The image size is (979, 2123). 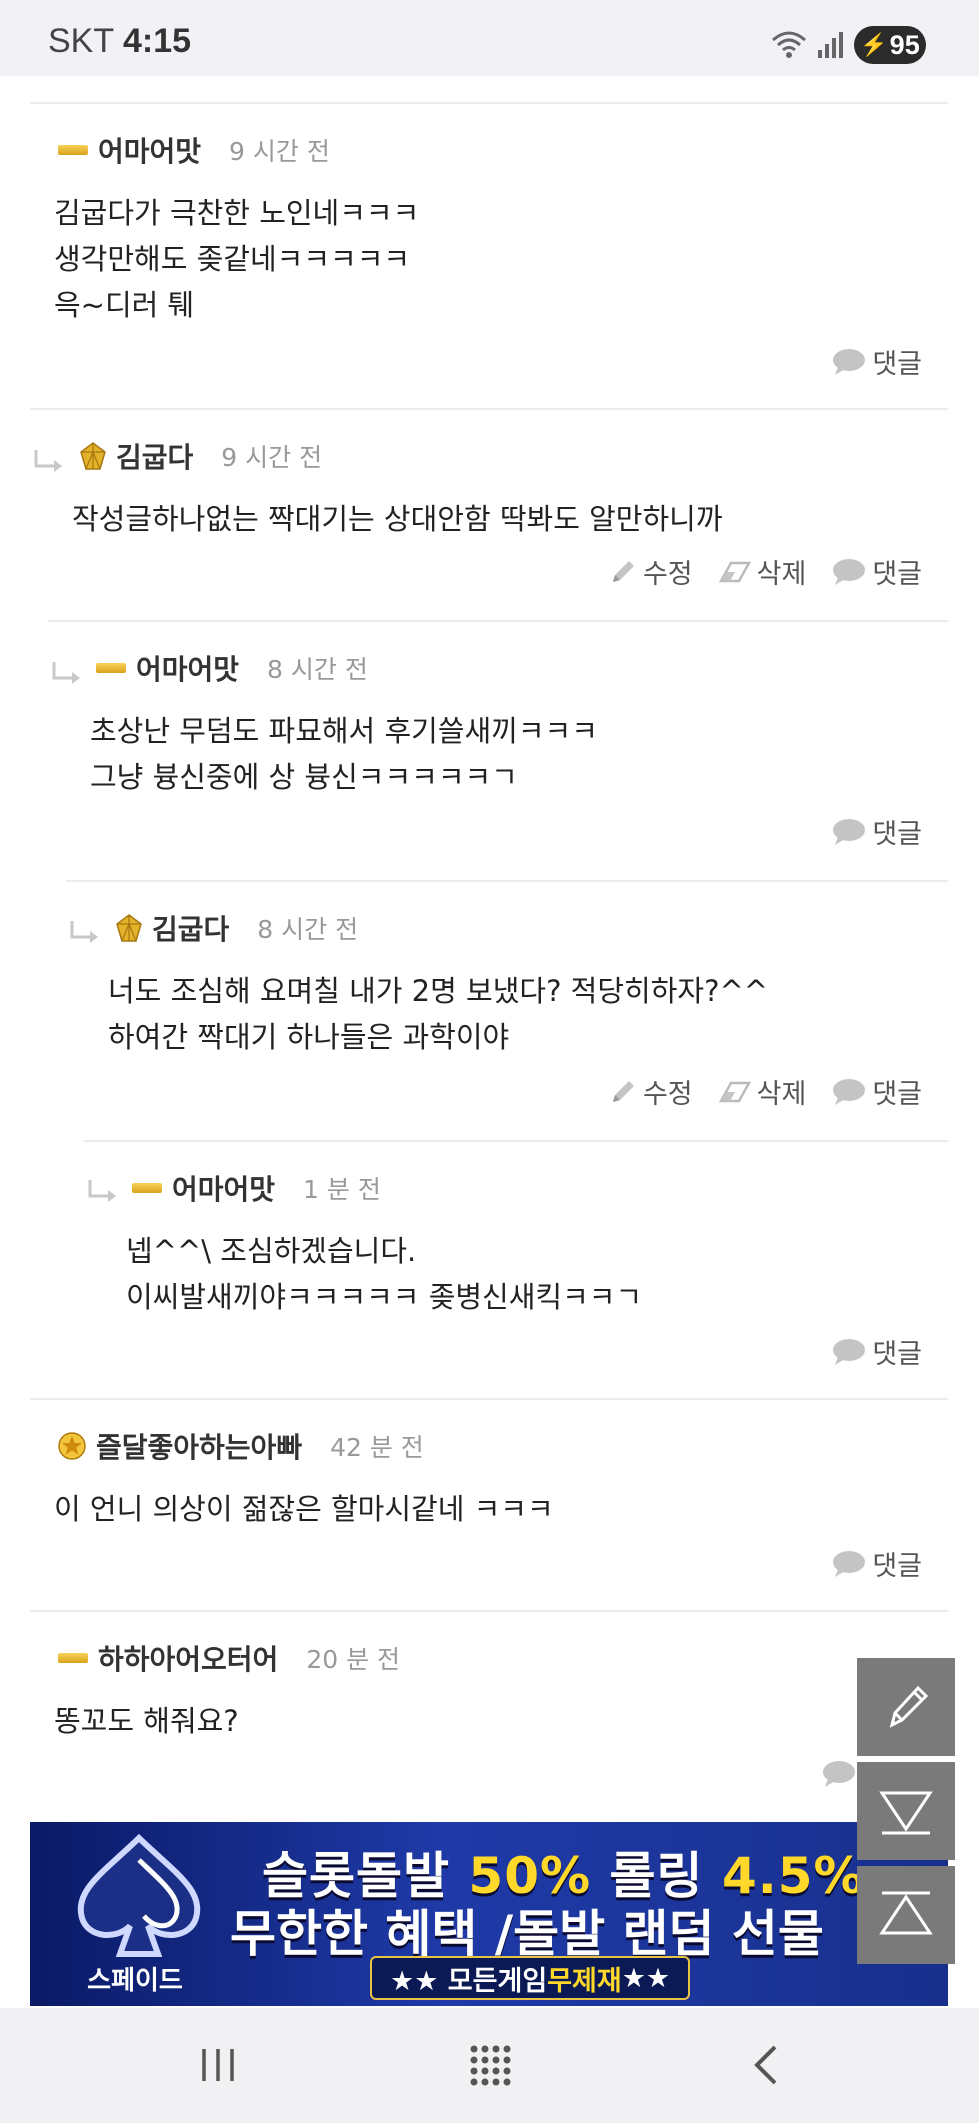 What do you see at coordinates (272, 457) in the screenshot?
I see `comment-time: 9 시간 전` at bounding box center [272, 457].